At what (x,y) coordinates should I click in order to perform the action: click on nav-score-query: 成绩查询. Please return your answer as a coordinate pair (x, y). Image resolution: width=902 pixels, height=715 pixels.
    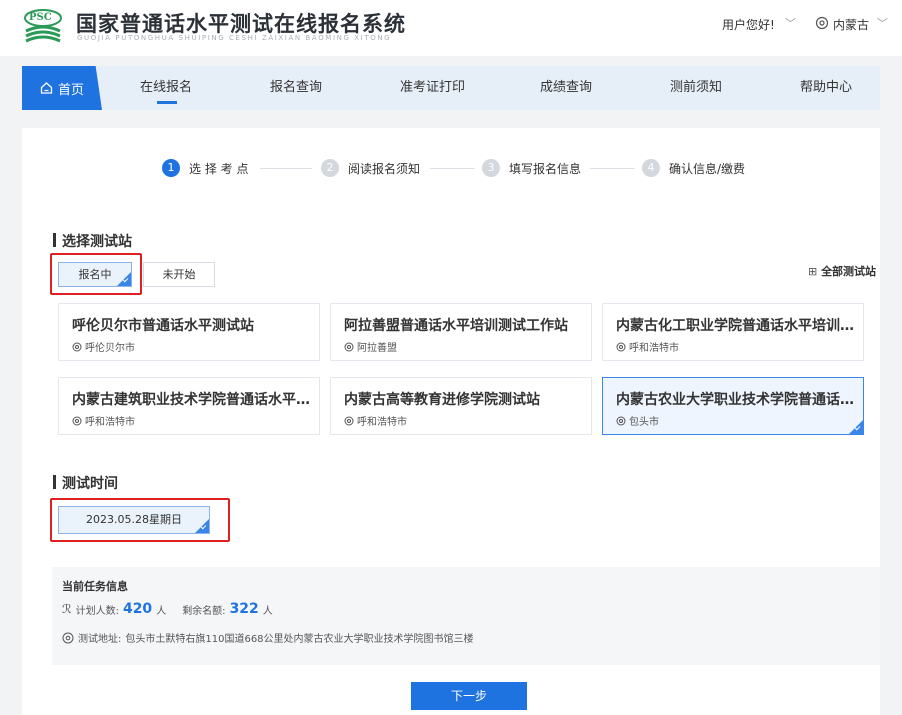
    Looking at the image, I should click on (566, 88).